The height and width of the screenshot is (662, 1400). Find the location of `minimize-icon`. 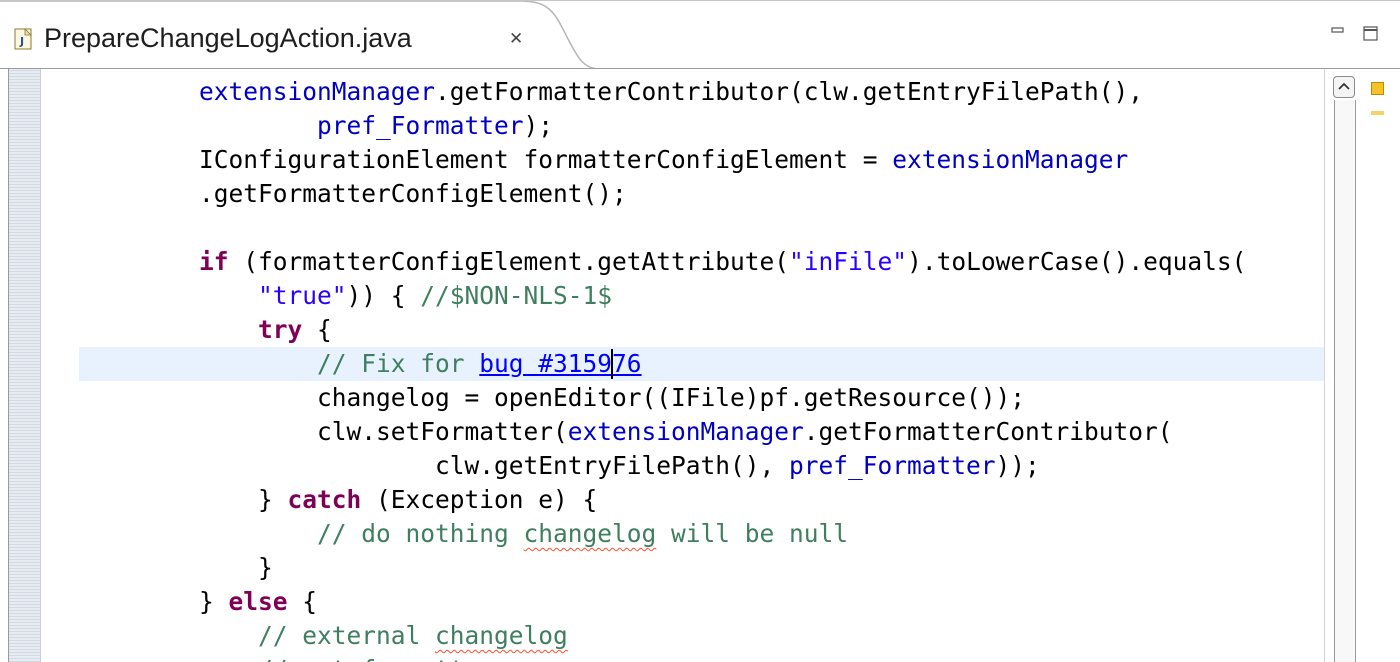

minimize-icon is located at coordinates (1338, 32).